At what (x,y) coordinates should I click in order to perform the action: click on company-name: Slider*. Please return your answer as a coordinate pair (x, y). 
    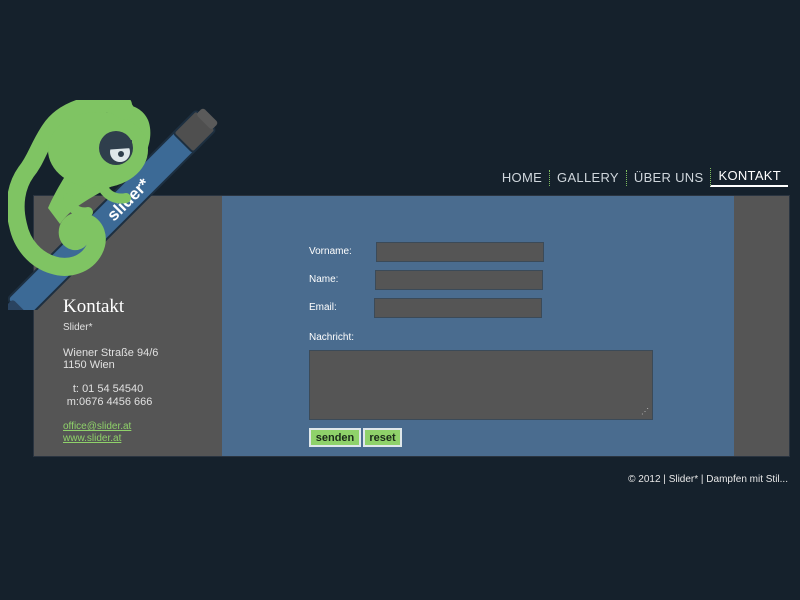
    Looking at the image, I should click on (78, 327).